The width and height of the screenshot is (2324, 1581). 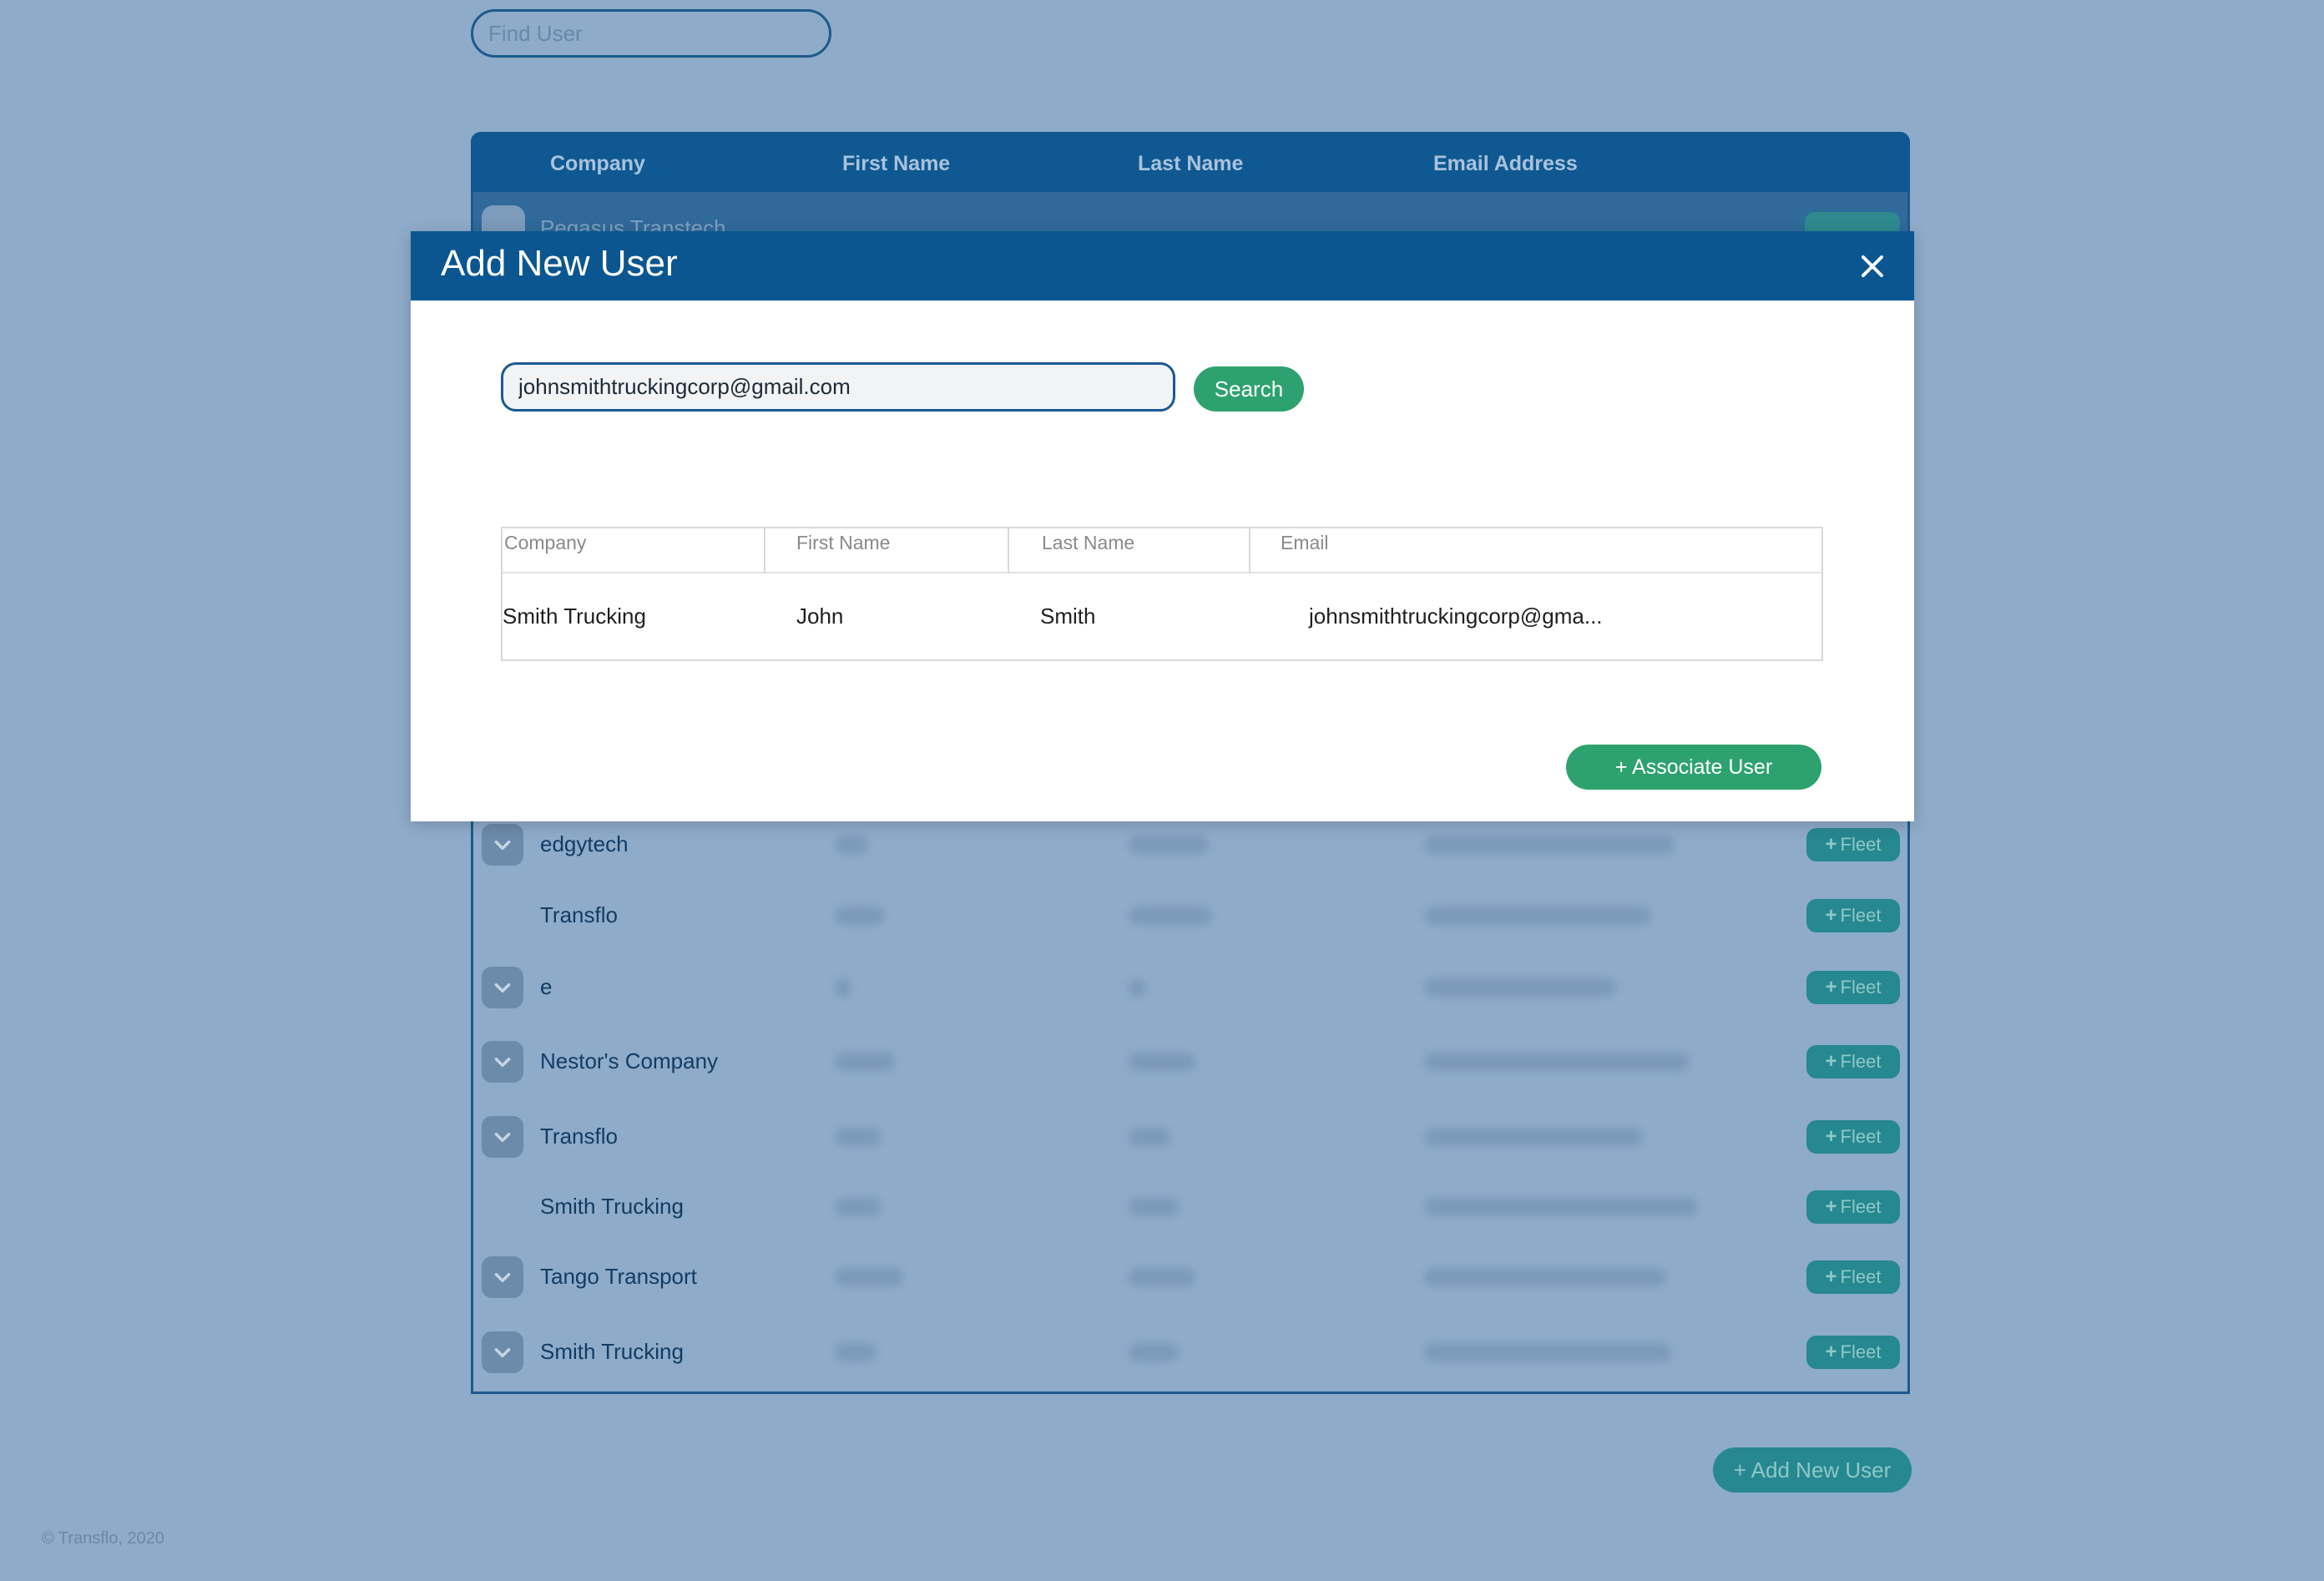 I want to click on close-icon, so click(x=1872, y=266).